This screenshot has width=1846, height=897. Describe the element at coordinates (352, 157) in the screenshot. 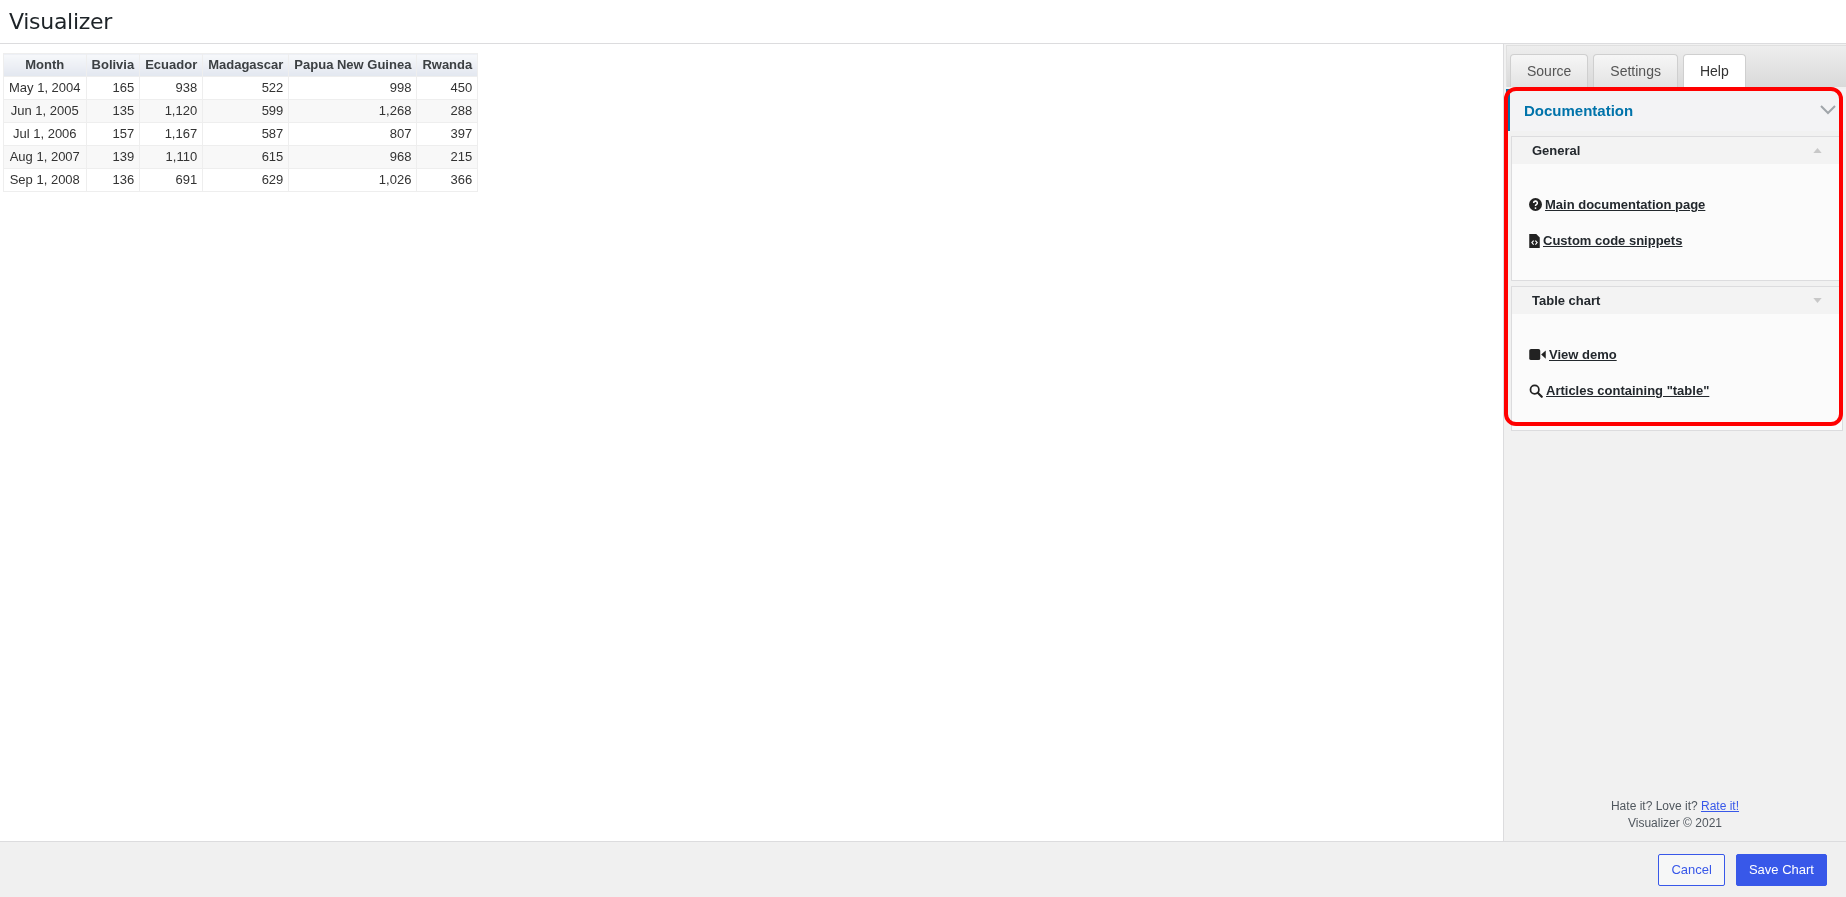

I see `table-cell: 968` at that location.